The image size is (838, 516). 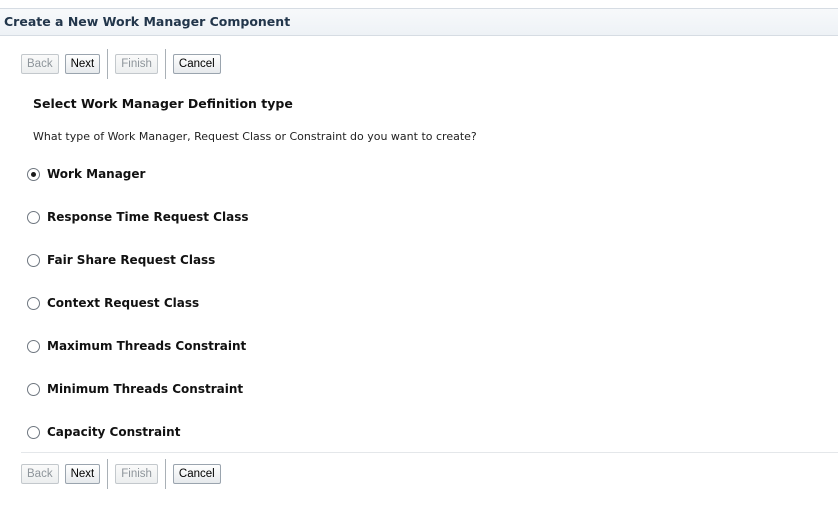 I want to click on option-response-time-request-class: Response Time Request Class, so click(x=138, y=217).